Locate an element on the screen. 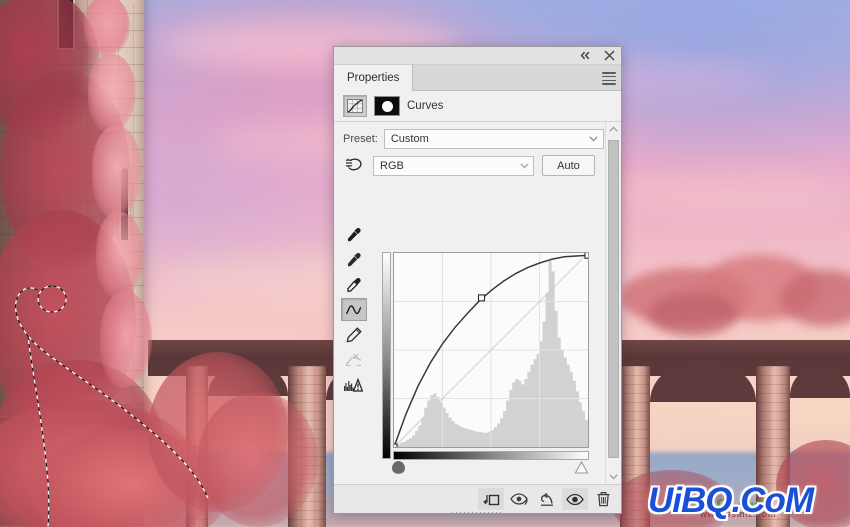  auto-button-label: Auto is located at coordinates (568, 165).